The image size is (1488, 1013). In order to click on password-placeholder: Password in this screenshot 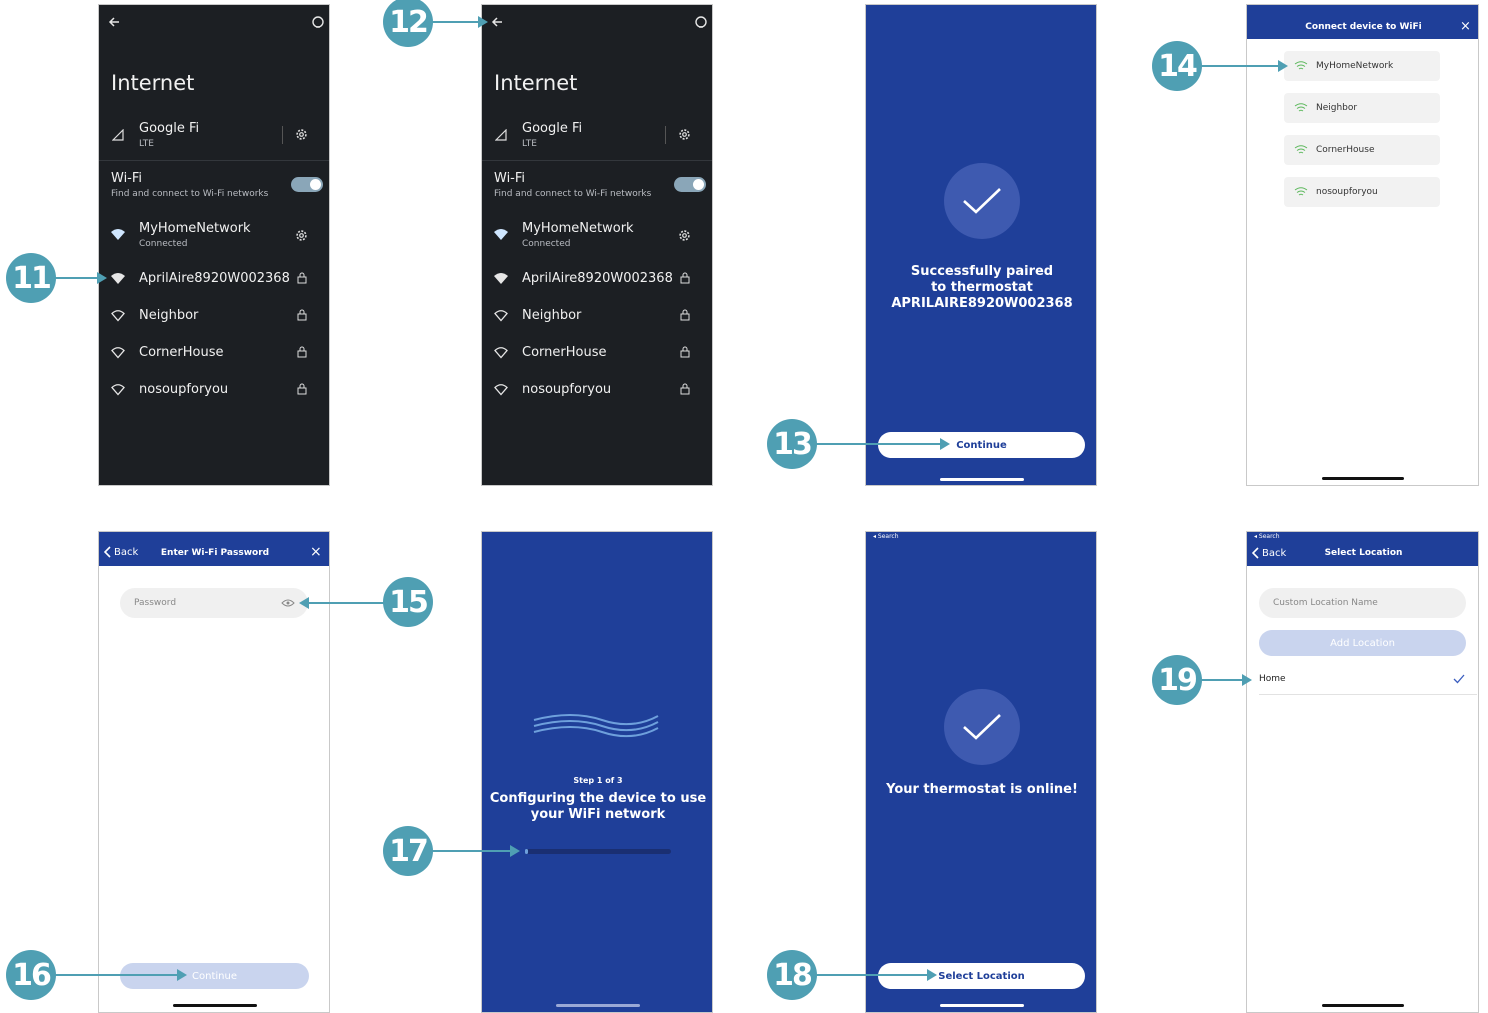, I will do `click(155, 603)`.